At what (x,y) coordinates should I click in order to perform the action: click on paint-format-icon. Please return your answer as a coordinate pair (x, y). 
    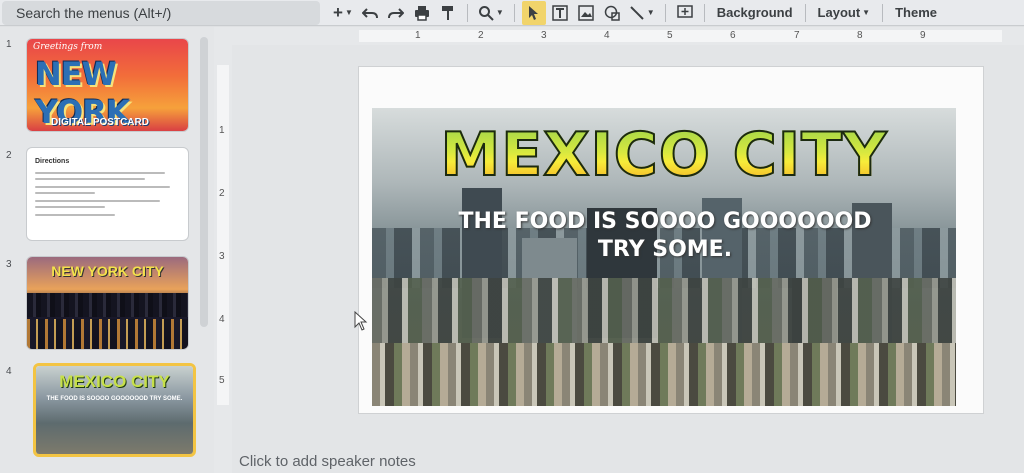
    Looking at the image, I should click on (447, 12).